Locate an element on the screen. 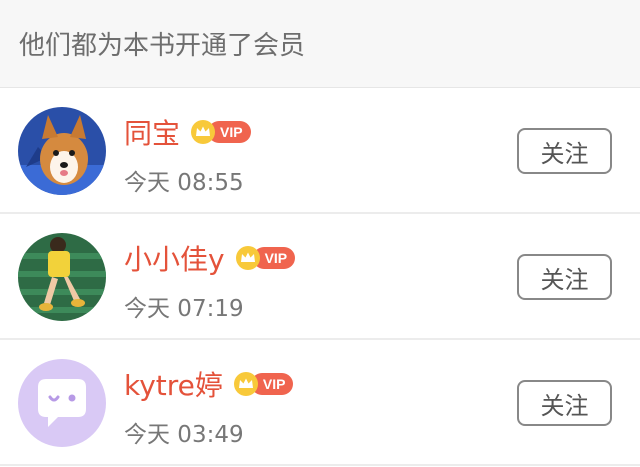 The width and height of the screenshot is (640, 467). chat-bubble-icon is located at coordinates (62, 403).